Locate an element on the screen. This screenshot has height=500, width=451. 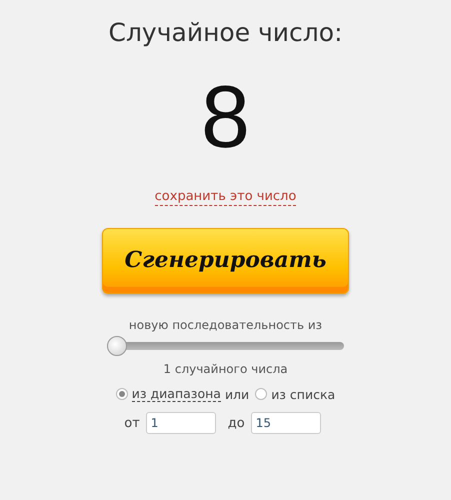
to-field: 15 is located at coordinates (285, 423).